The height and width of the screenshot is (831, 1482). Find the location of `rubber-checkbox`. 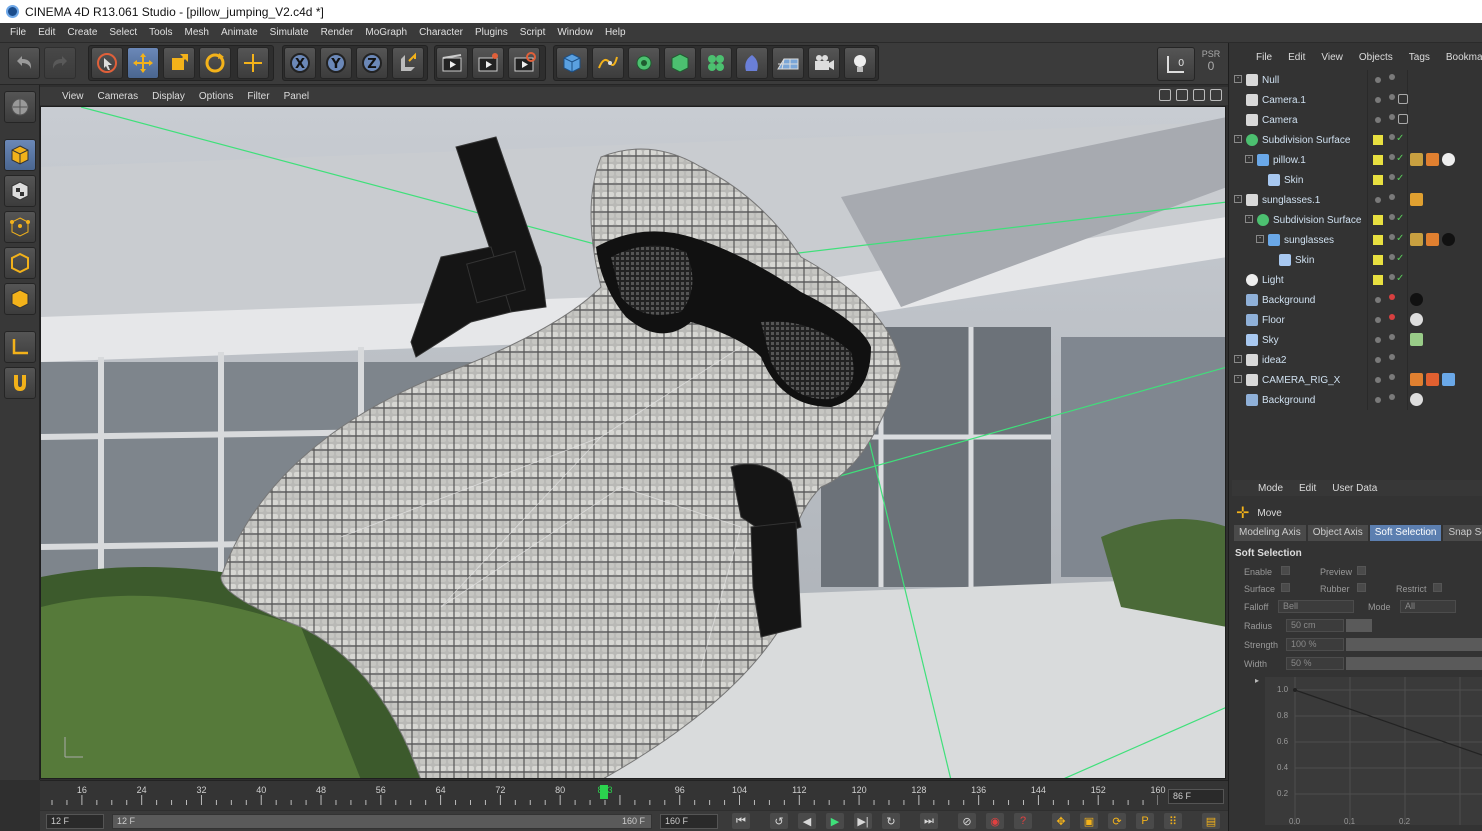

rubber-checkbox is located at coordinates (1361, 587).